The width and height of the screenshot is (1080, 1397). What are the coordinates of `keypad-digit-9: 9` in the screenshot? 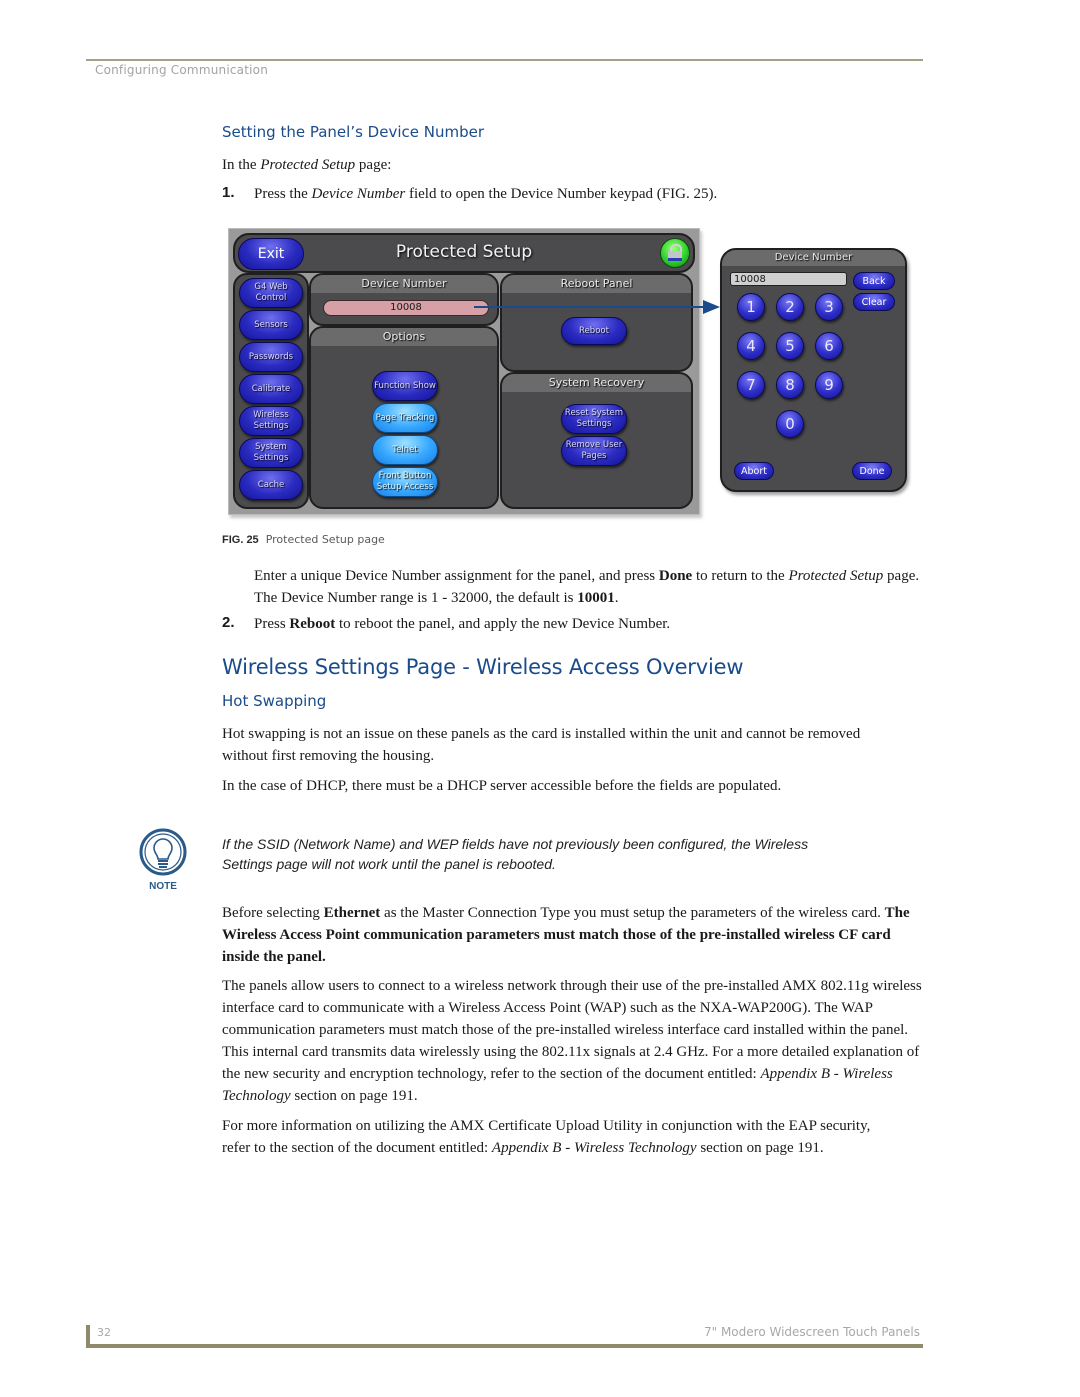 It's located at (829, 385).